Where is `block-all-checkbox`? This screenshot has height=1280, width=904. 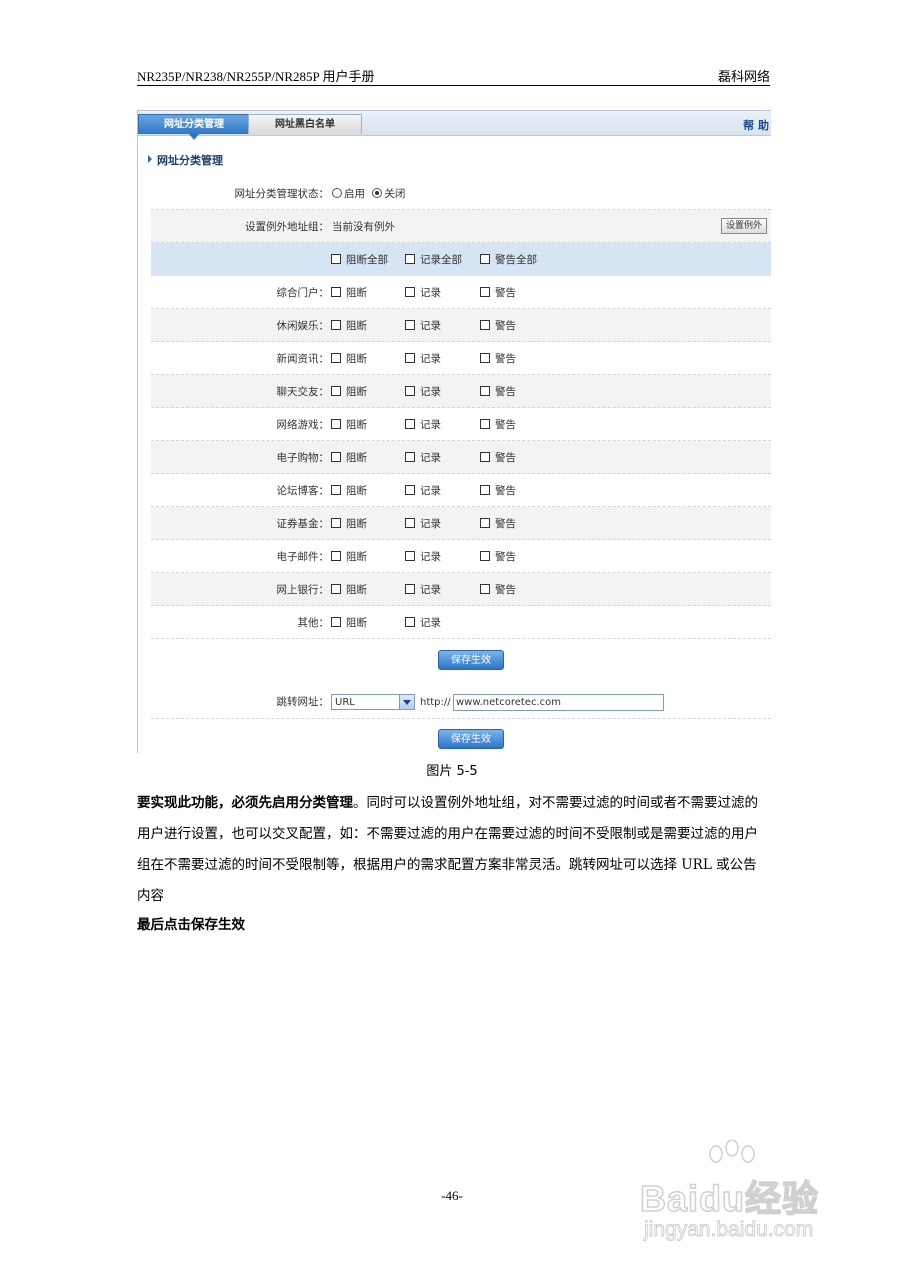
block-all-checkbox is located at coordinates (336, 259).